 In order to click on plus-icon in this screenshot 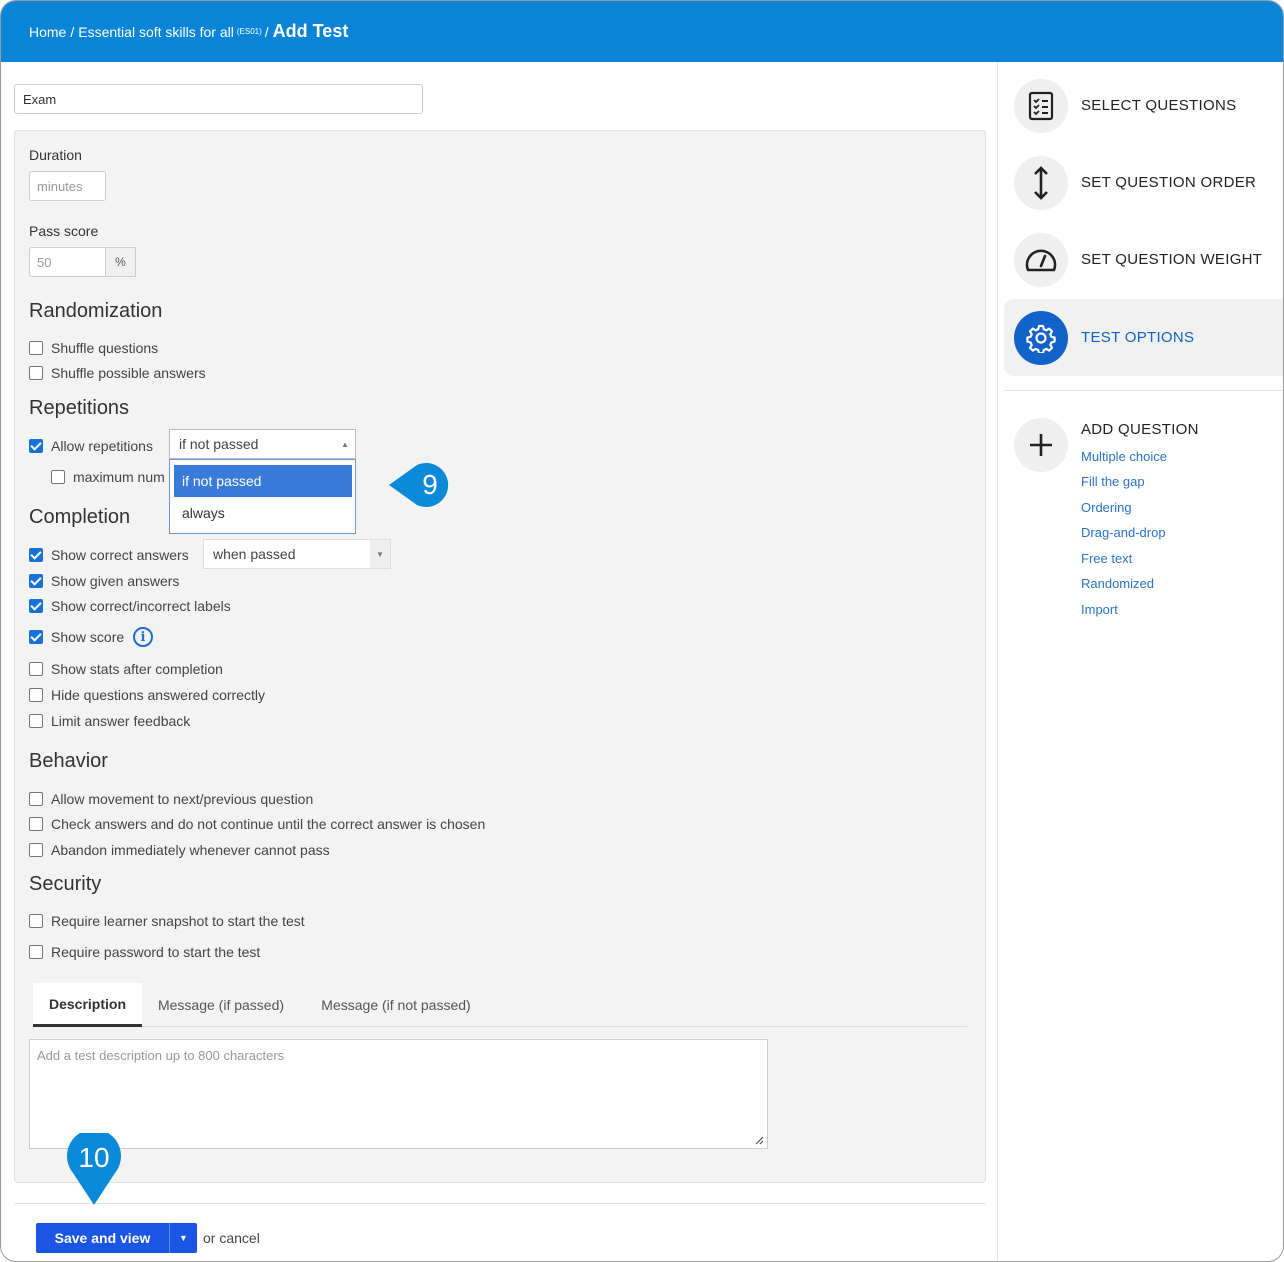, I will do `click(1041, 445)`.